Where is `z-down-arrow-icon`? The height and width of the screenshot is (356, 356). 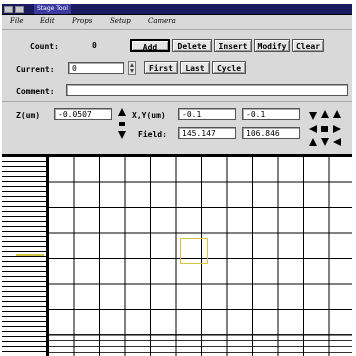 z-down-arrow-icon is located at coordinates (122, 135).